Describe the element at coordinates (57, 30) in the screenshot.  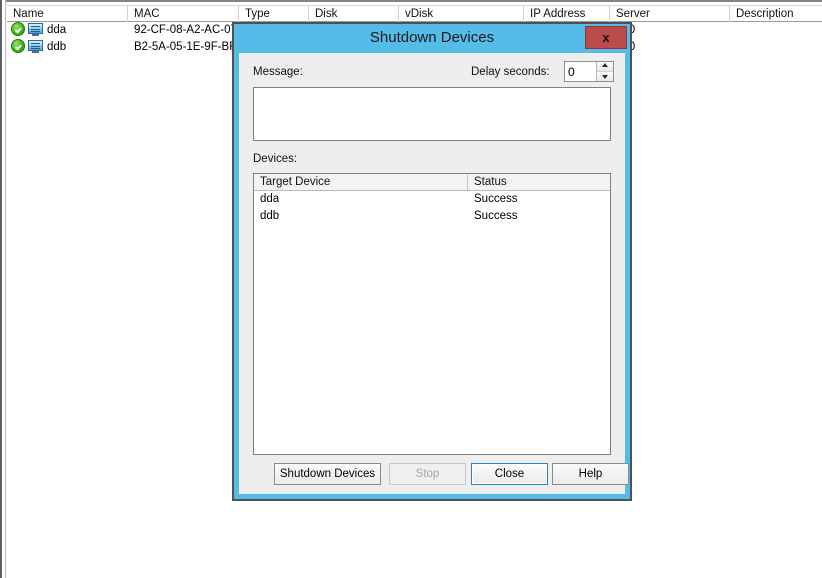
I see `cell-name-text: dda` at that location.